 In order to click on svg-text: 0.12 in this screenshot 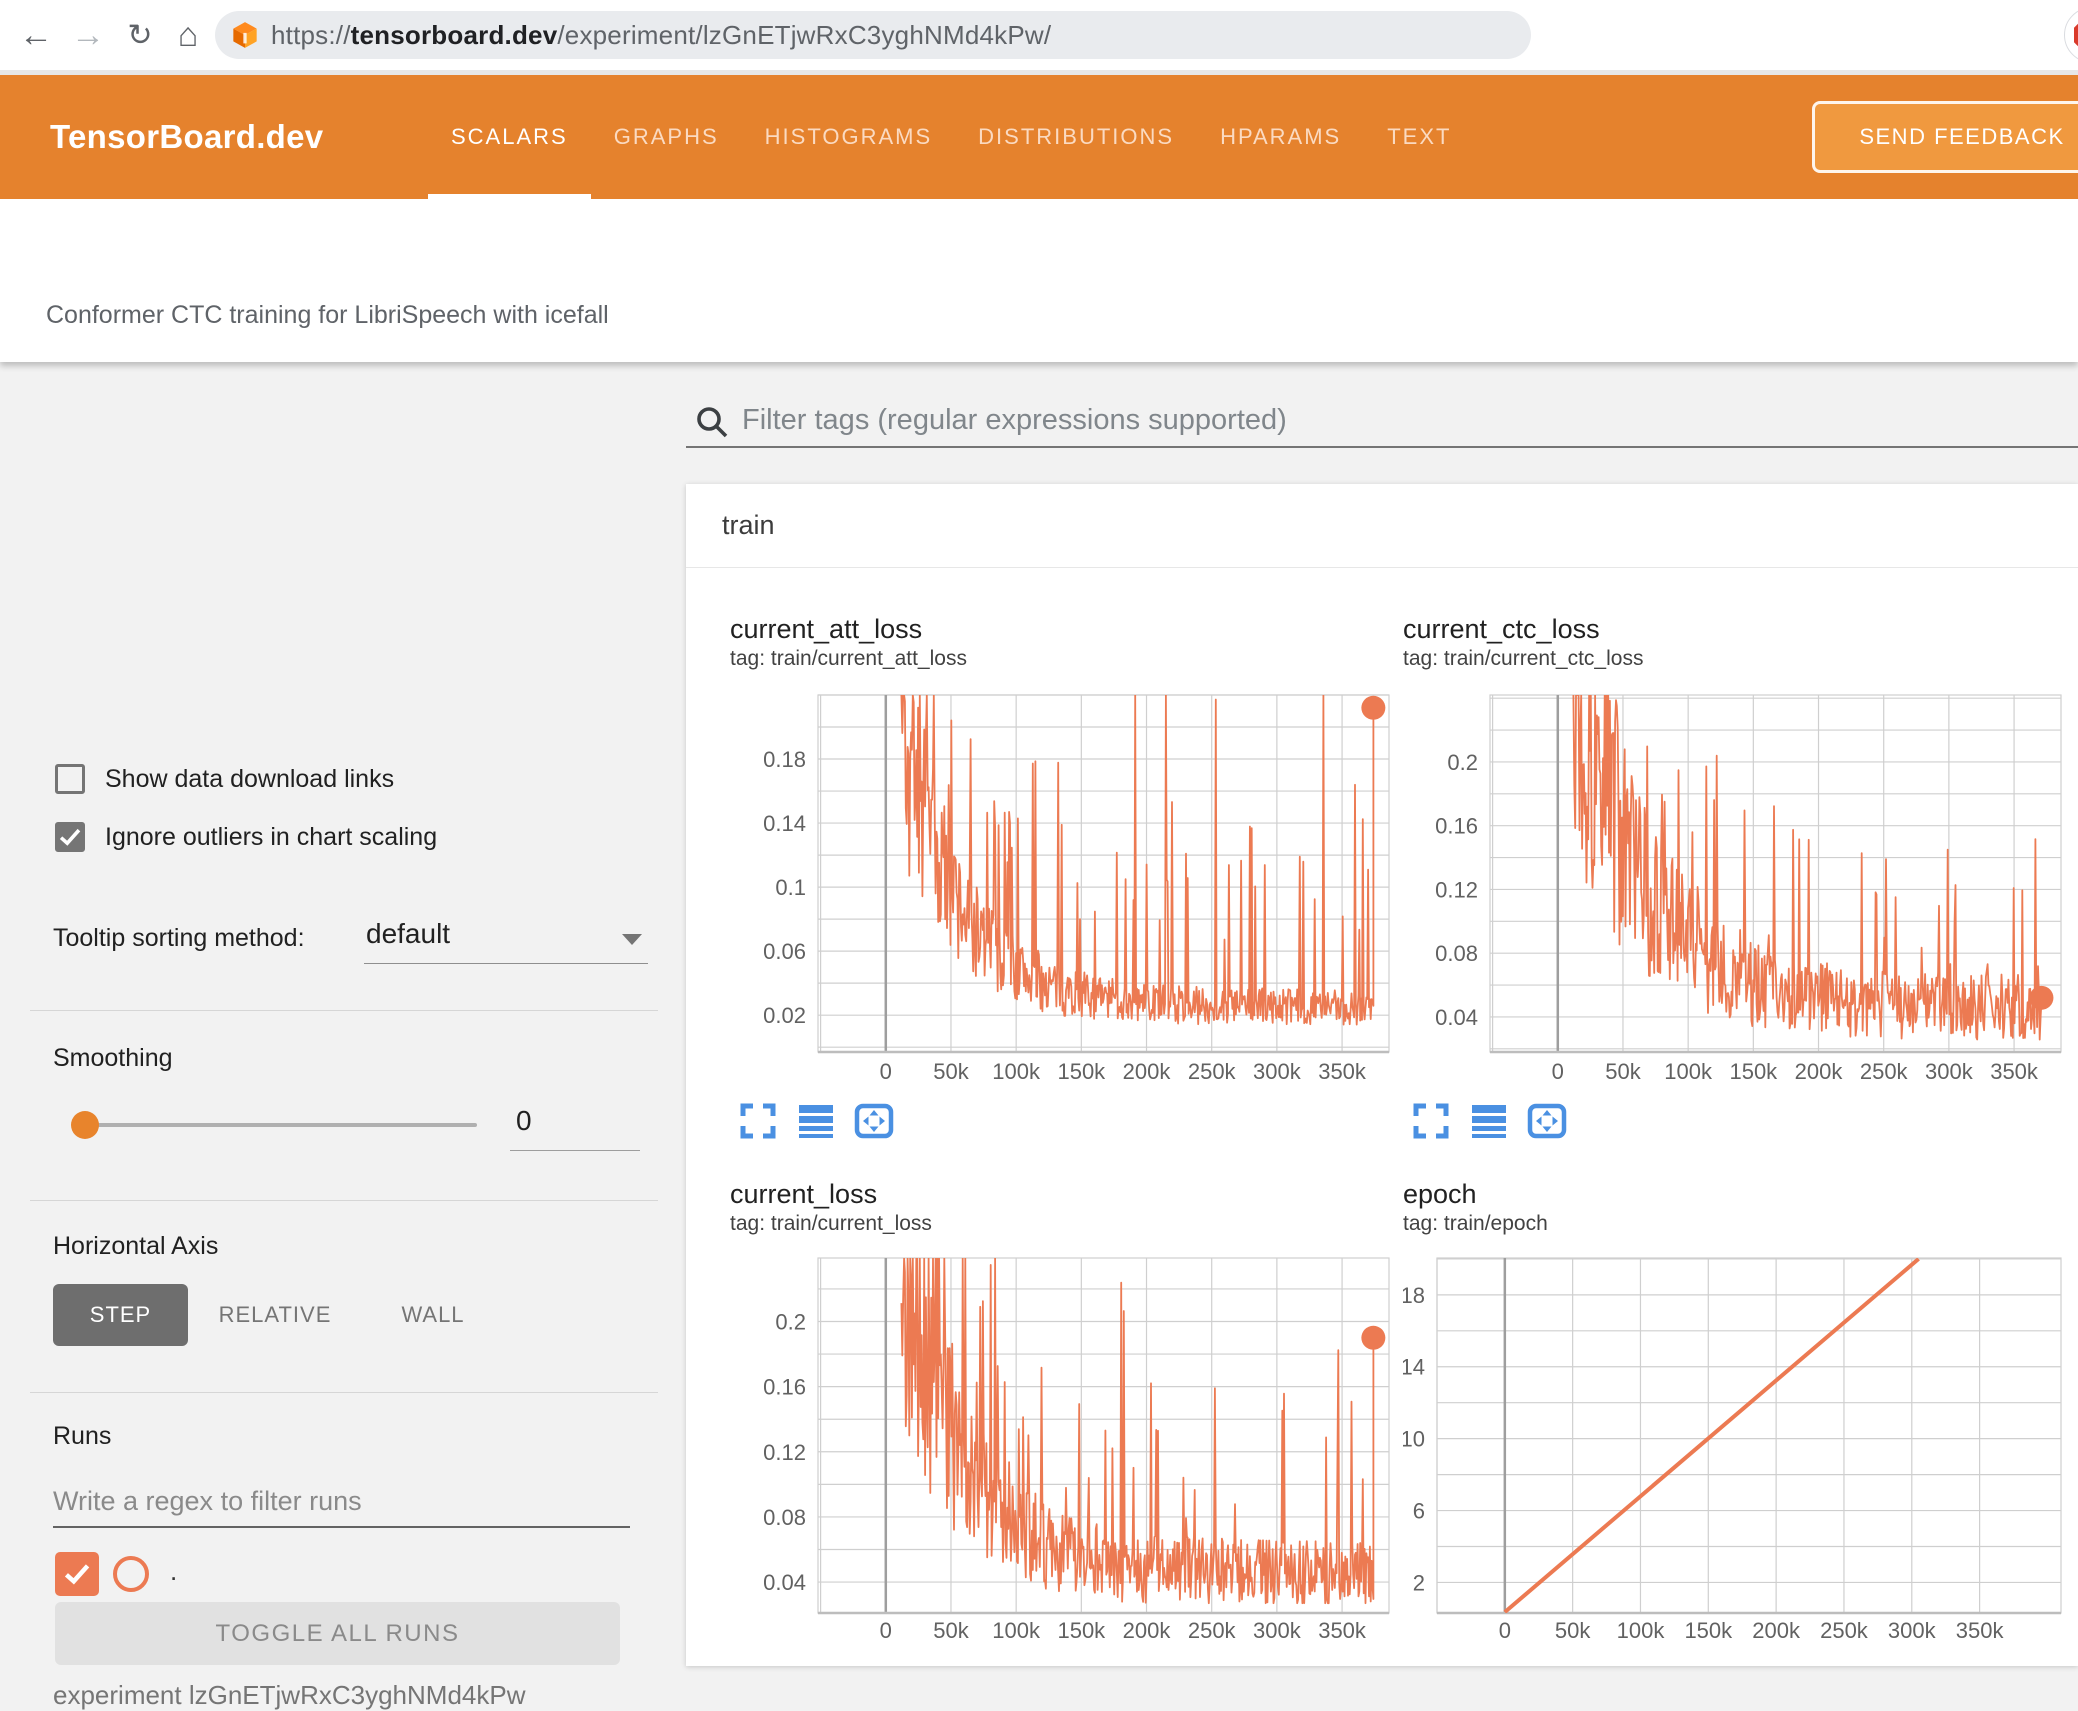, I will do `click(1456, 889)`.